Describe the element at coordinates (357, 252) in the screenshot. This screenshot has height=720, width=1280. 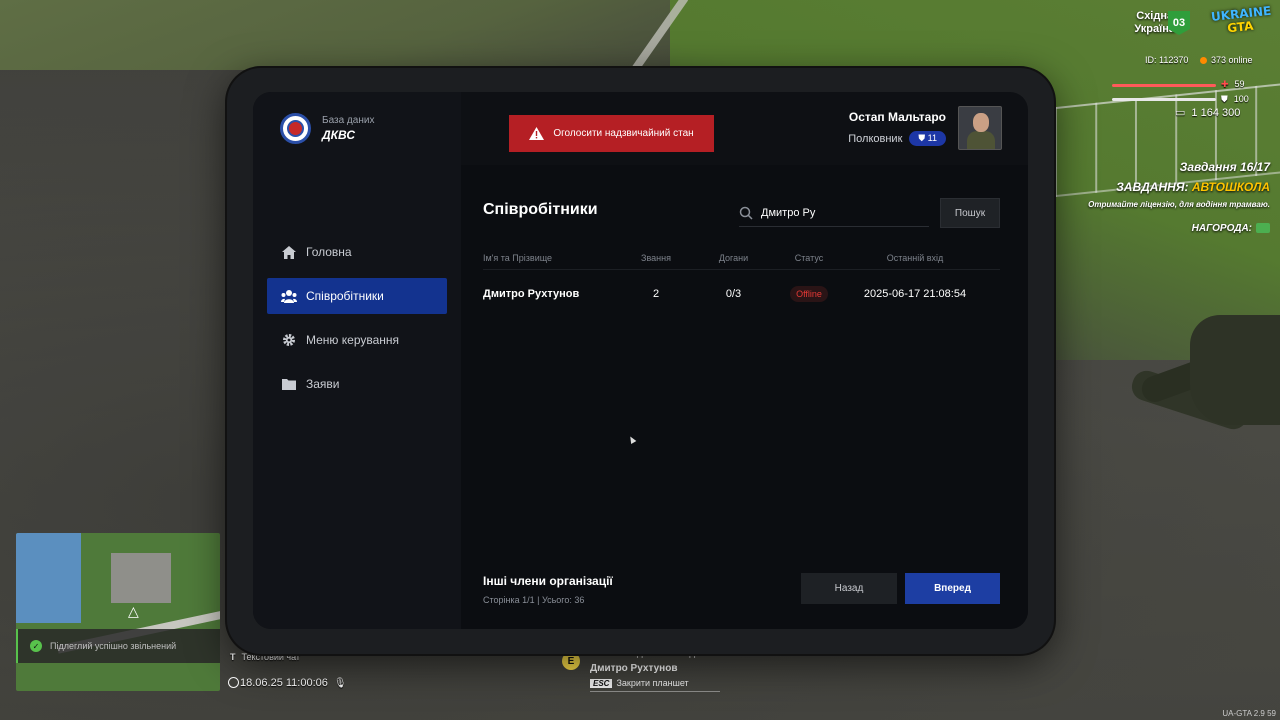
I see `sidebar-item-home: Головна` at that location.